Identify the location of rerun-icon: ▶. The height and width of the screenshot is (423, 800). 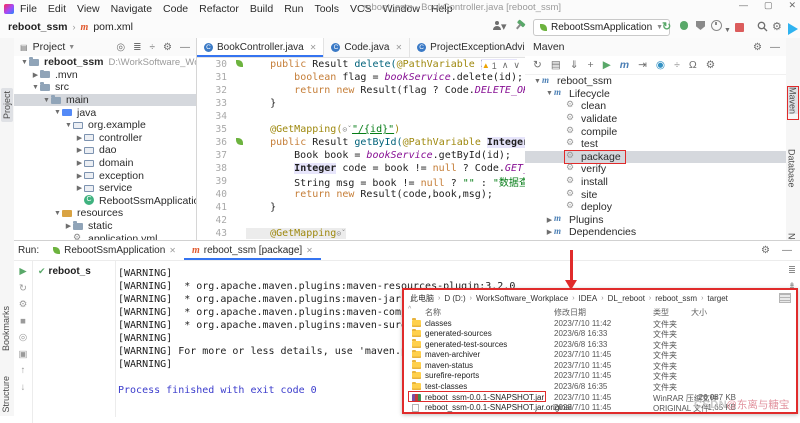
(22, 271).